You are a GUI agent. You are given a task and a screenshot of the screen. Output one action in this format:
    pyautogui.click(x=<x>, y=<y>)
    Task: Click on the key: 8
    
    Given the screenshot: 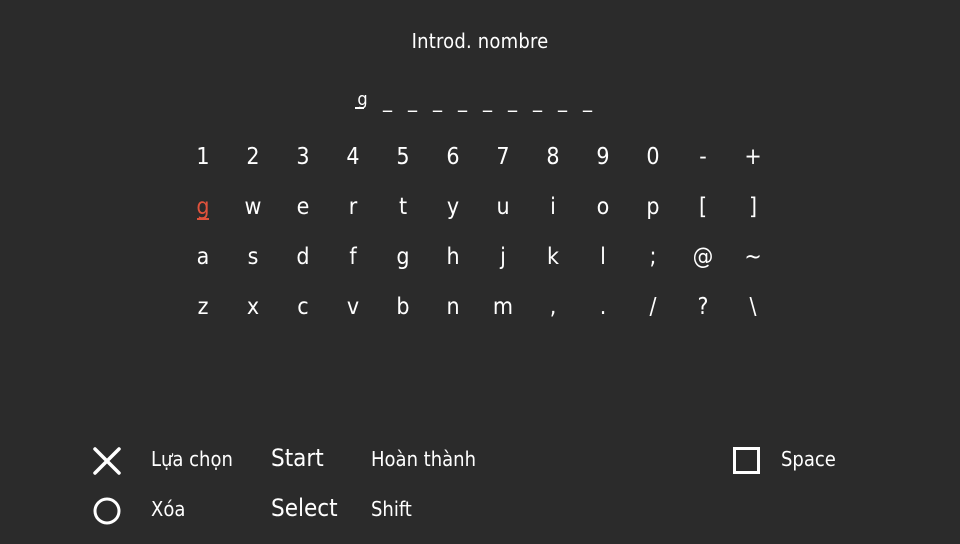 What is the action you would take?
    pyautogui.click(x=553, y=157)
    